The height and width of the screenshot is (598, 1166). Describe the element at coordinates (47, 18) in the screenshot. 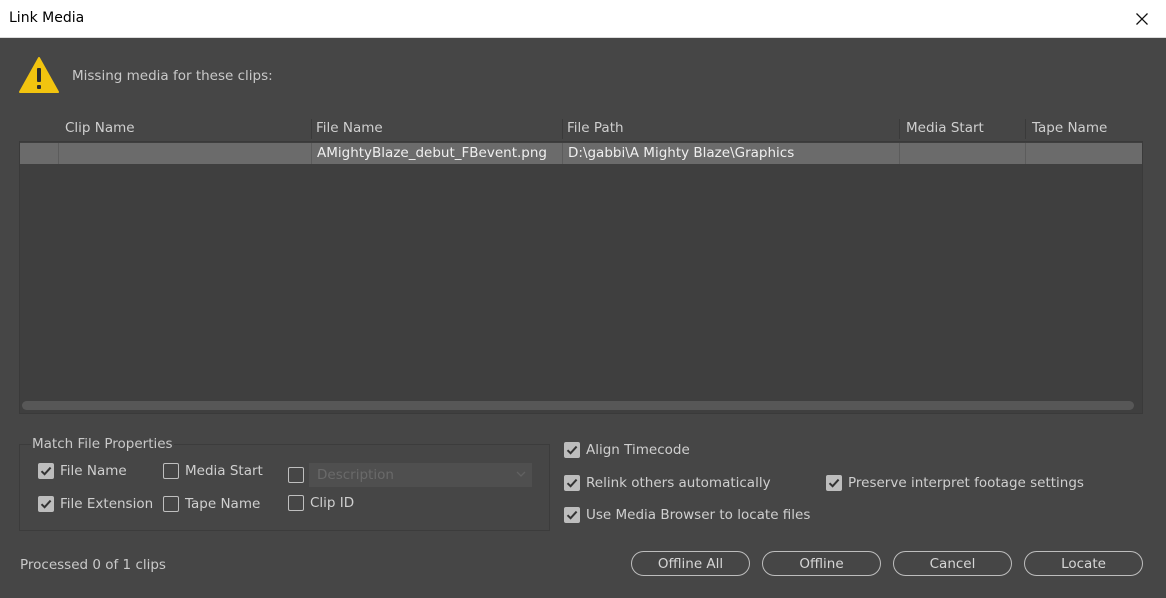

I see `window-title: Link Media` at that location.